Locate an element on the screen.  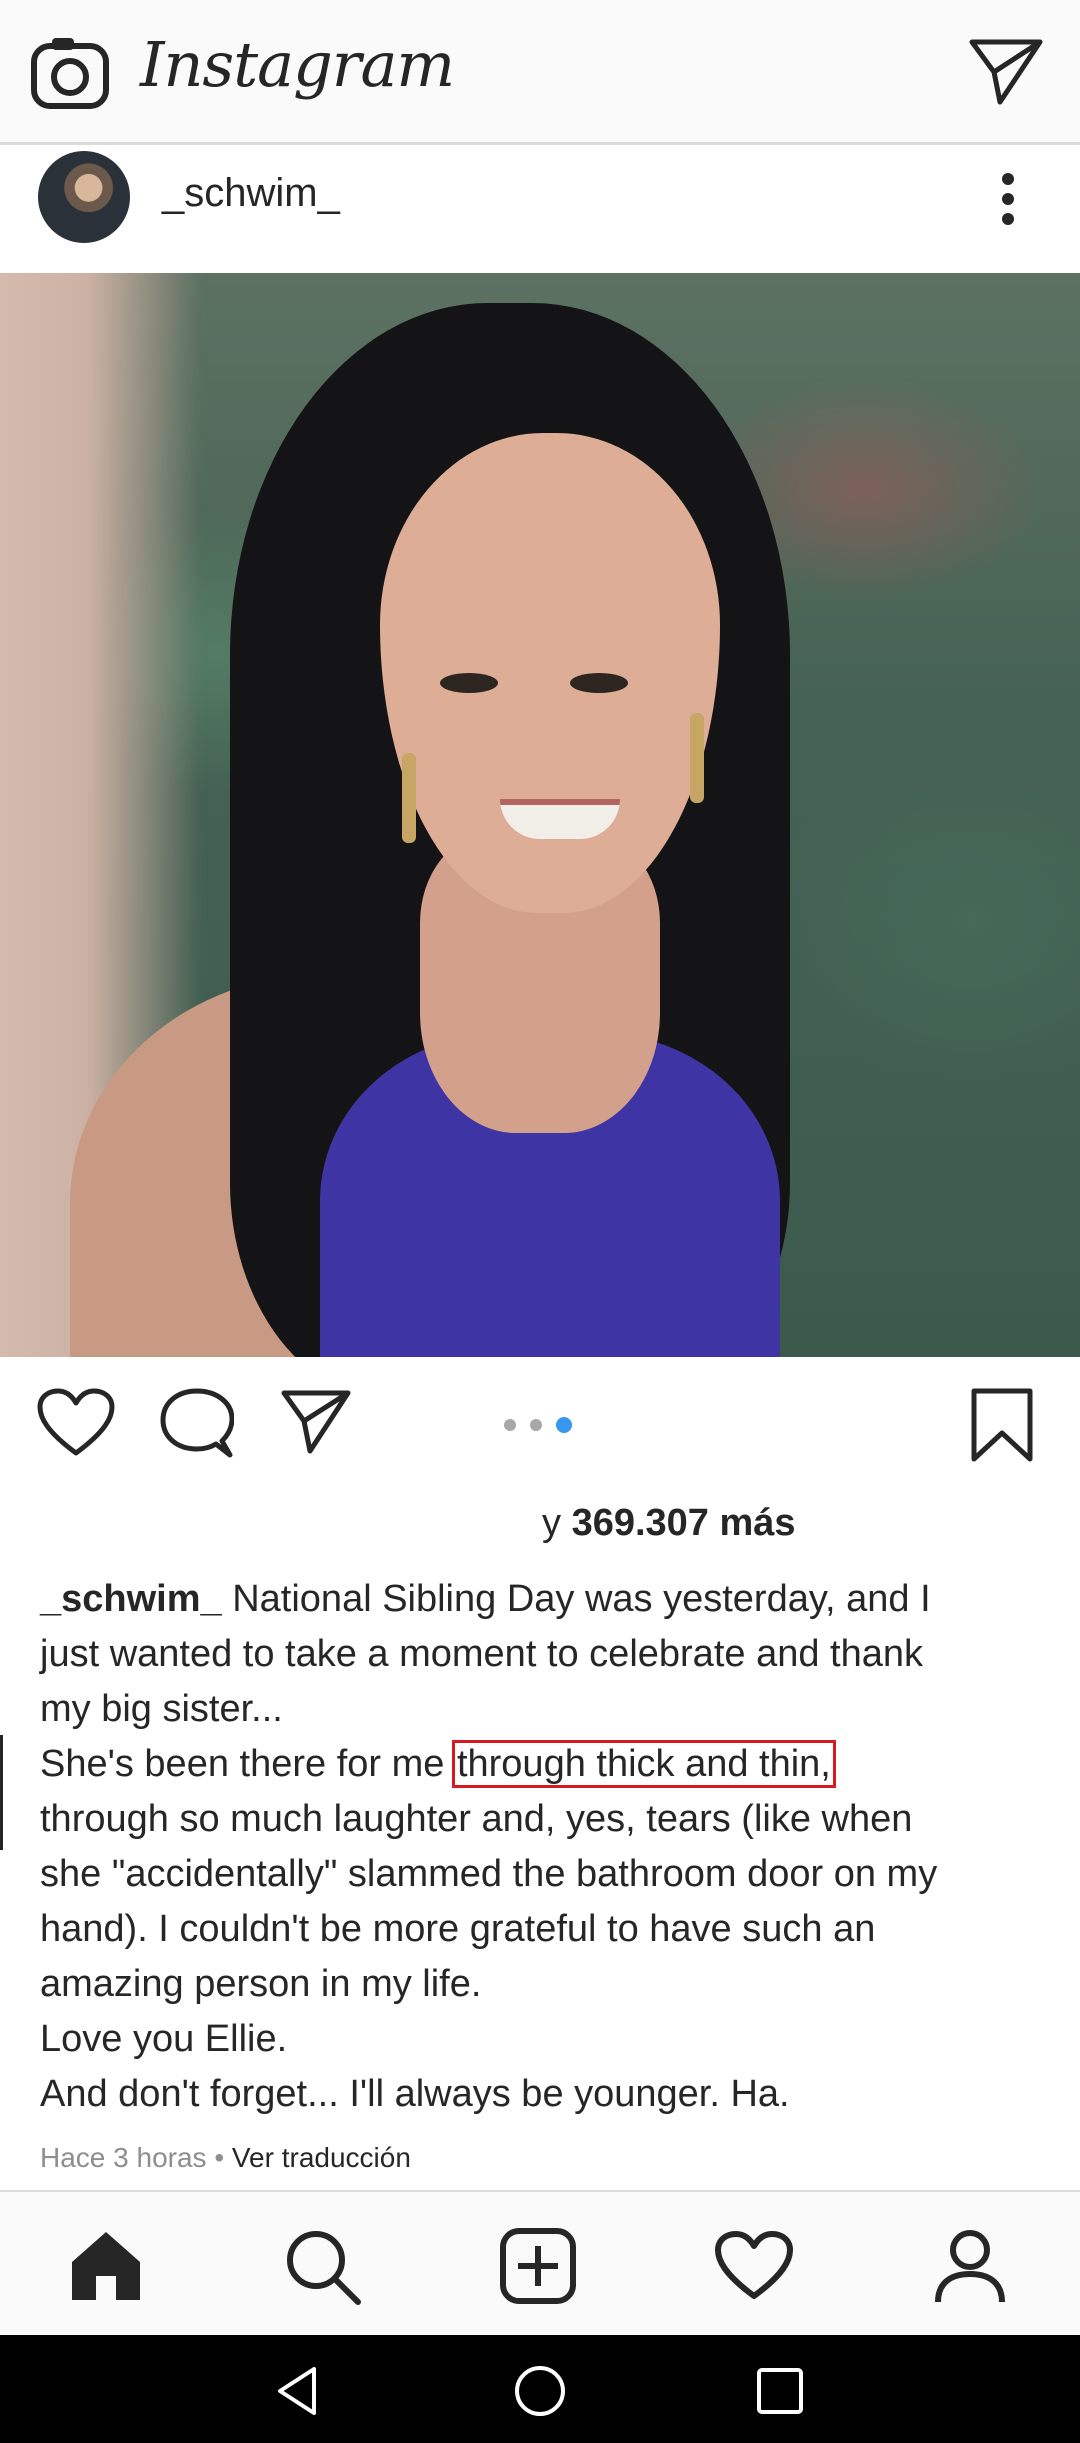
photo-earring-left is located at coordinates (409, 798).